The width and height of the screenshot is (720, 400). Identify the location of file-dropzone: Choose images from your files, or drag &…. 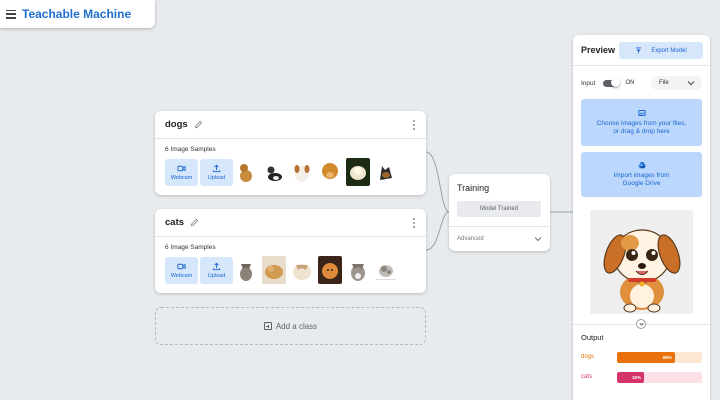
(641, 122).